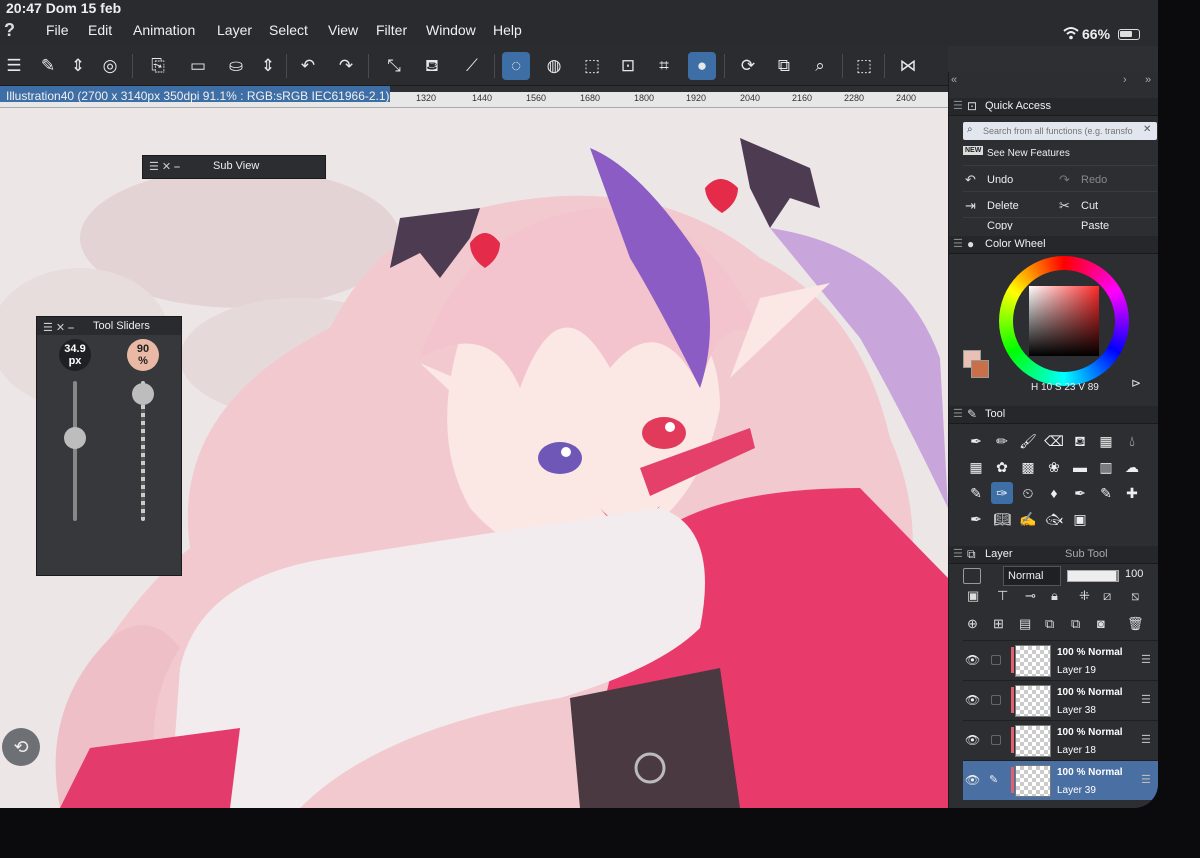 The height and width of the screenshot is (858, 1200). What do you see at coordinates (236, 66) in the screenshot?
I see `save-icon: ⛀` at bounding box center [236, 66].